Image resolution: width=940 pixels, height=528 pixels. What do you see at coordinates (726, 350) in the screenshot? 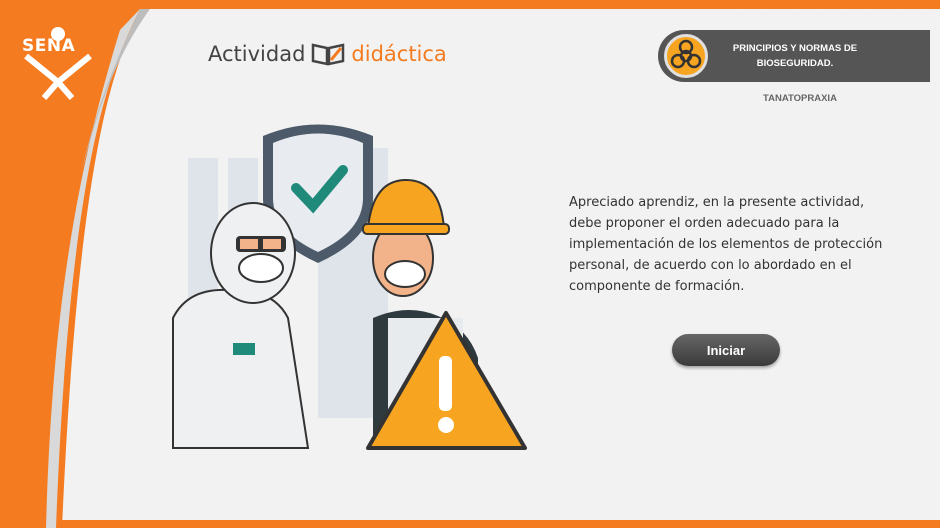
I see `start-button: Iniciar` at bounding box center [726, 350].